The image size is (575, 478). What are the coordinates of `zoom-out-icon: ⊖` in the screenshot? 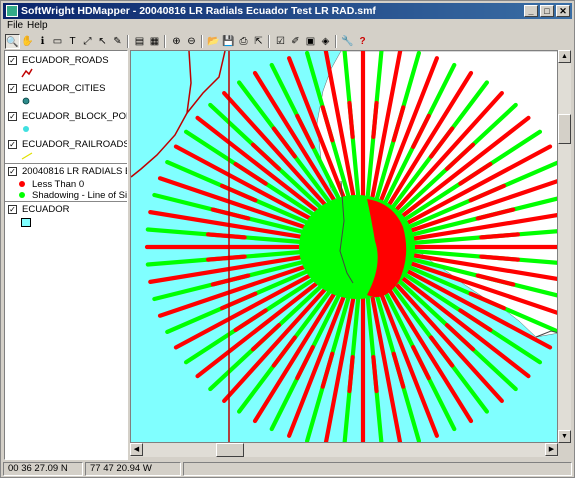 It's located at (191, 41).